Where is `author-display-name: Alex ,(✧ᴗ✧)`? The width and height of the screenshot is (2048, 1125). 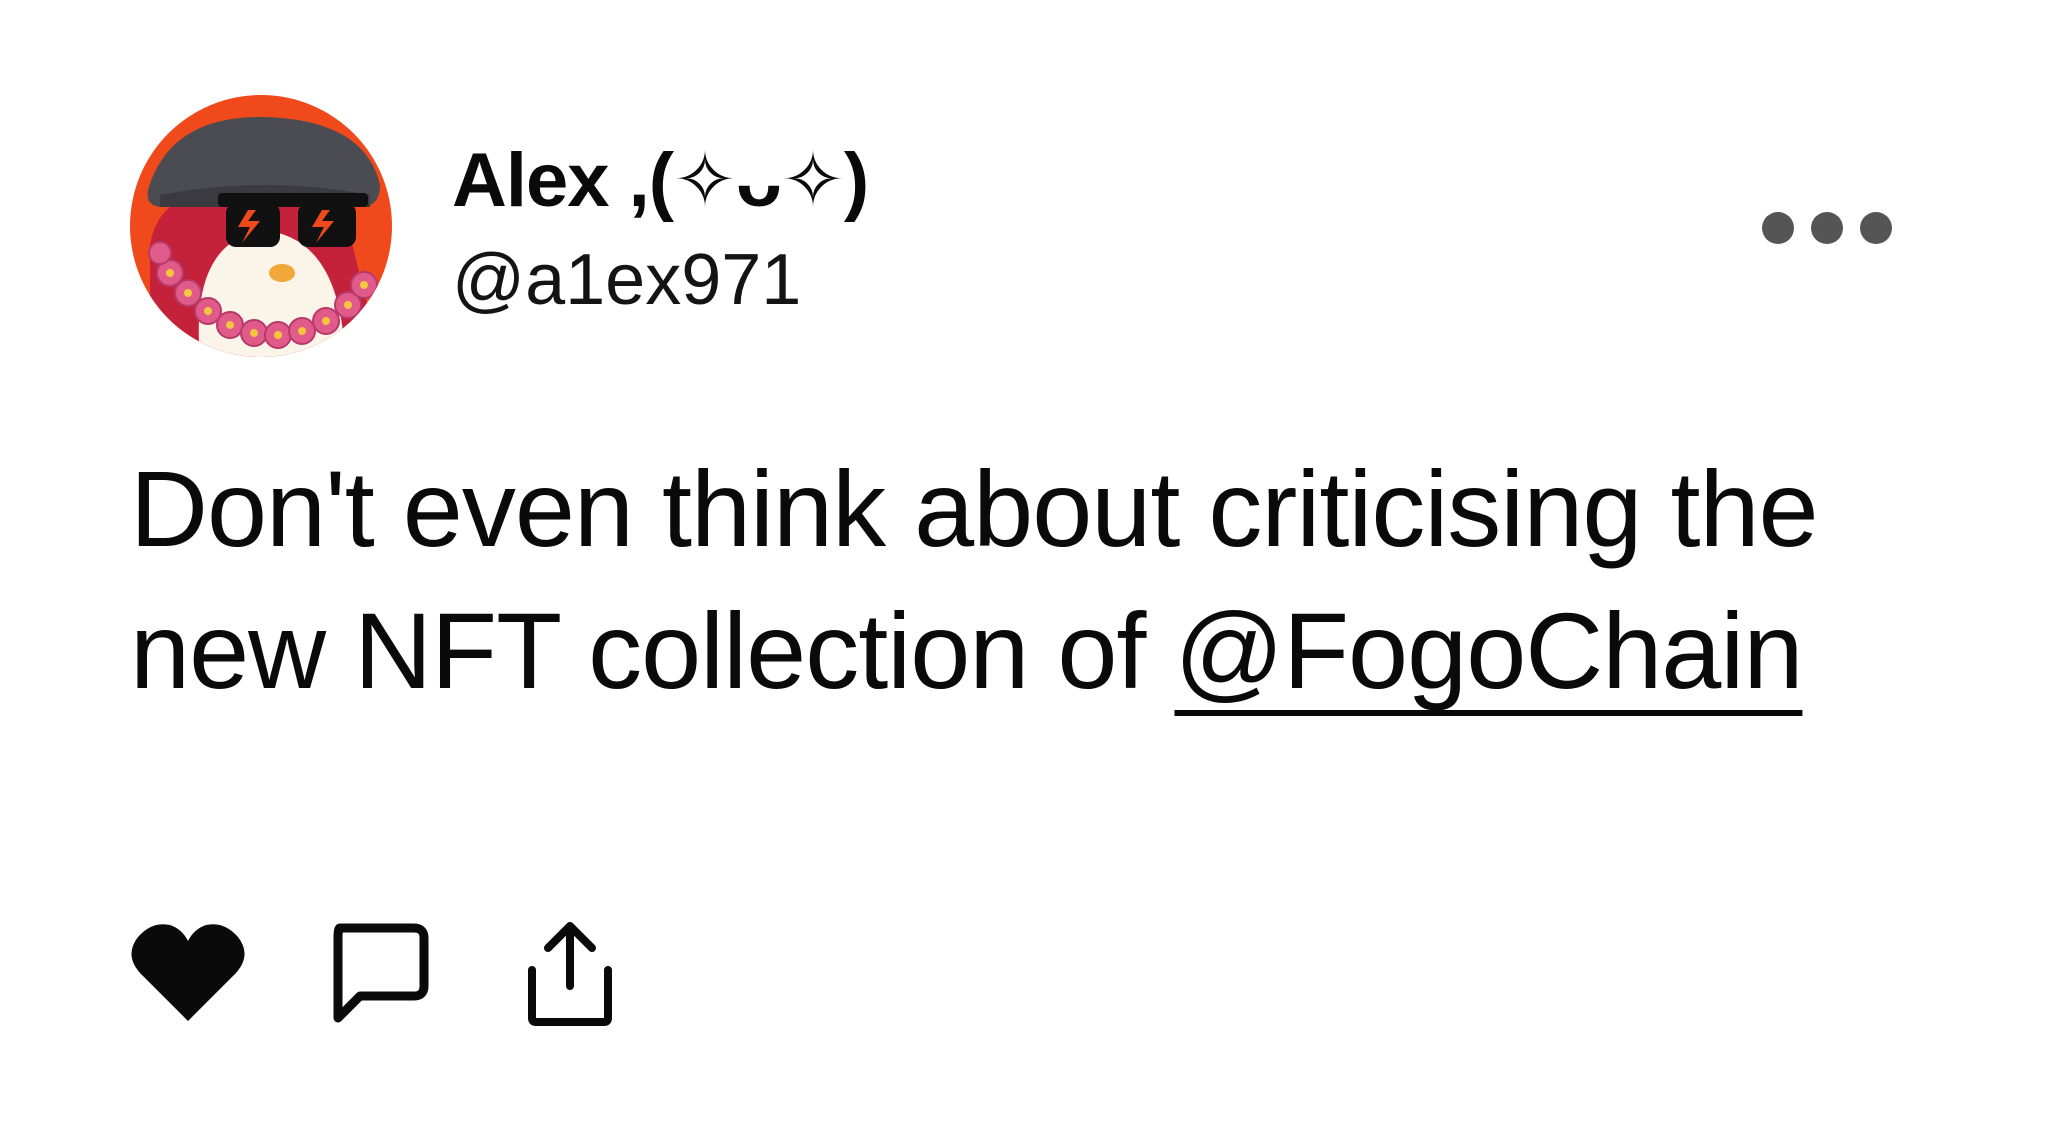
author-display-name: Alex ,(✧ᴗ✧) is located at coordinates (660, 181).